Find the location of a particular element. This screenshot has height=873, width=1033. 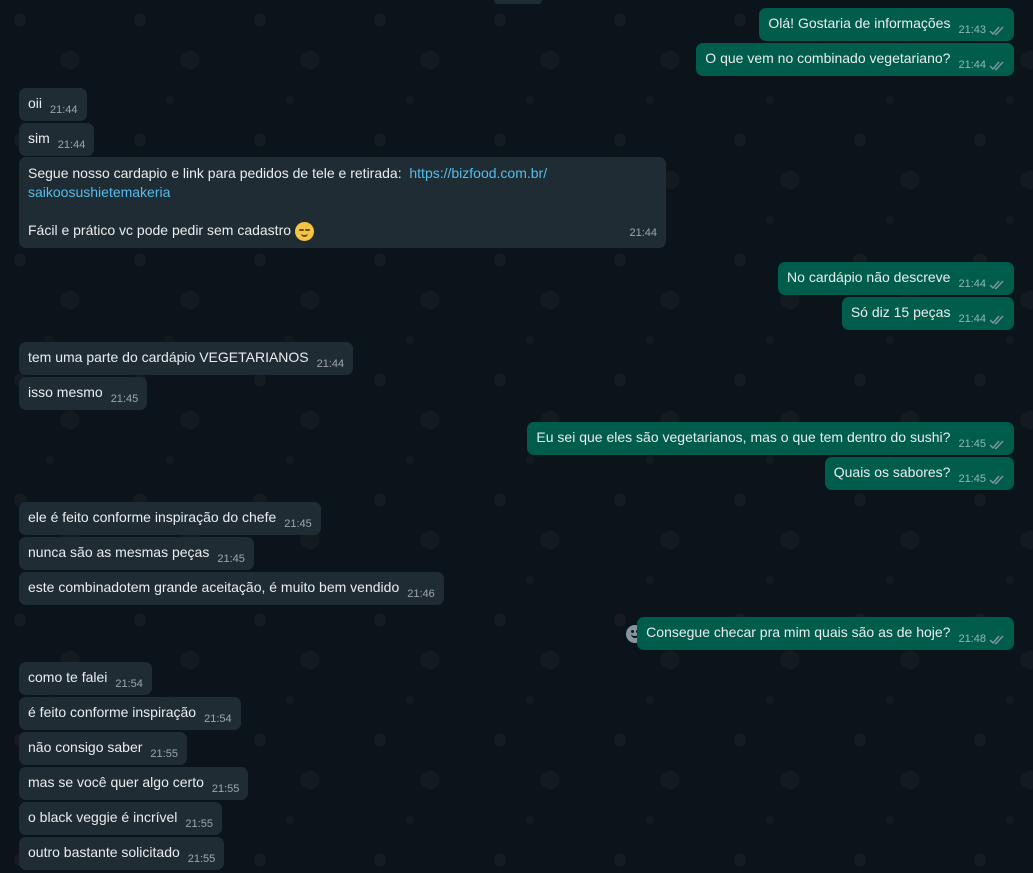

message-text: outro bastante solicitado is located at coordinates (104, 852).